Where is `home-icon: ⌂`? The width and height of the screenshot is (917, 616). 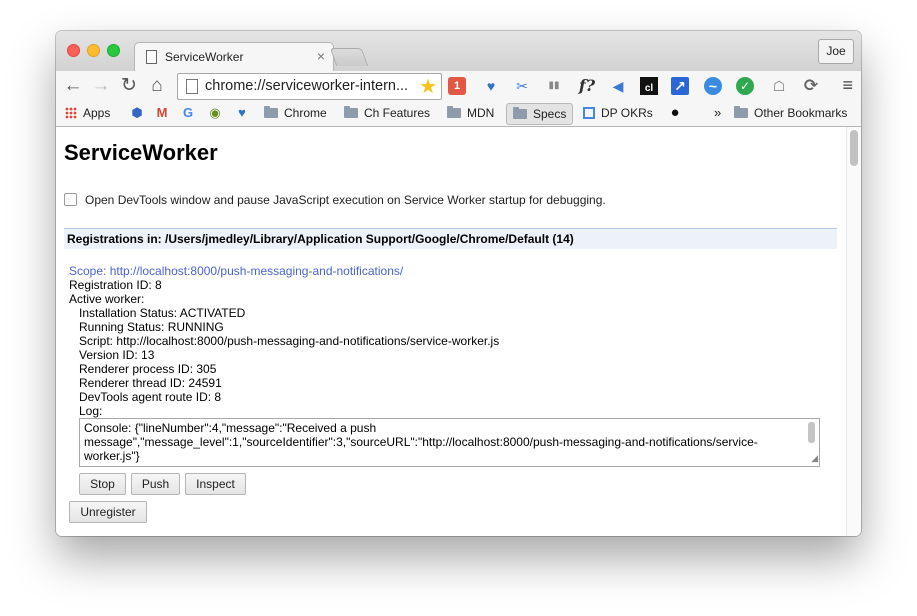 home-icon: ⌂ is located at coordinates (157, 86).